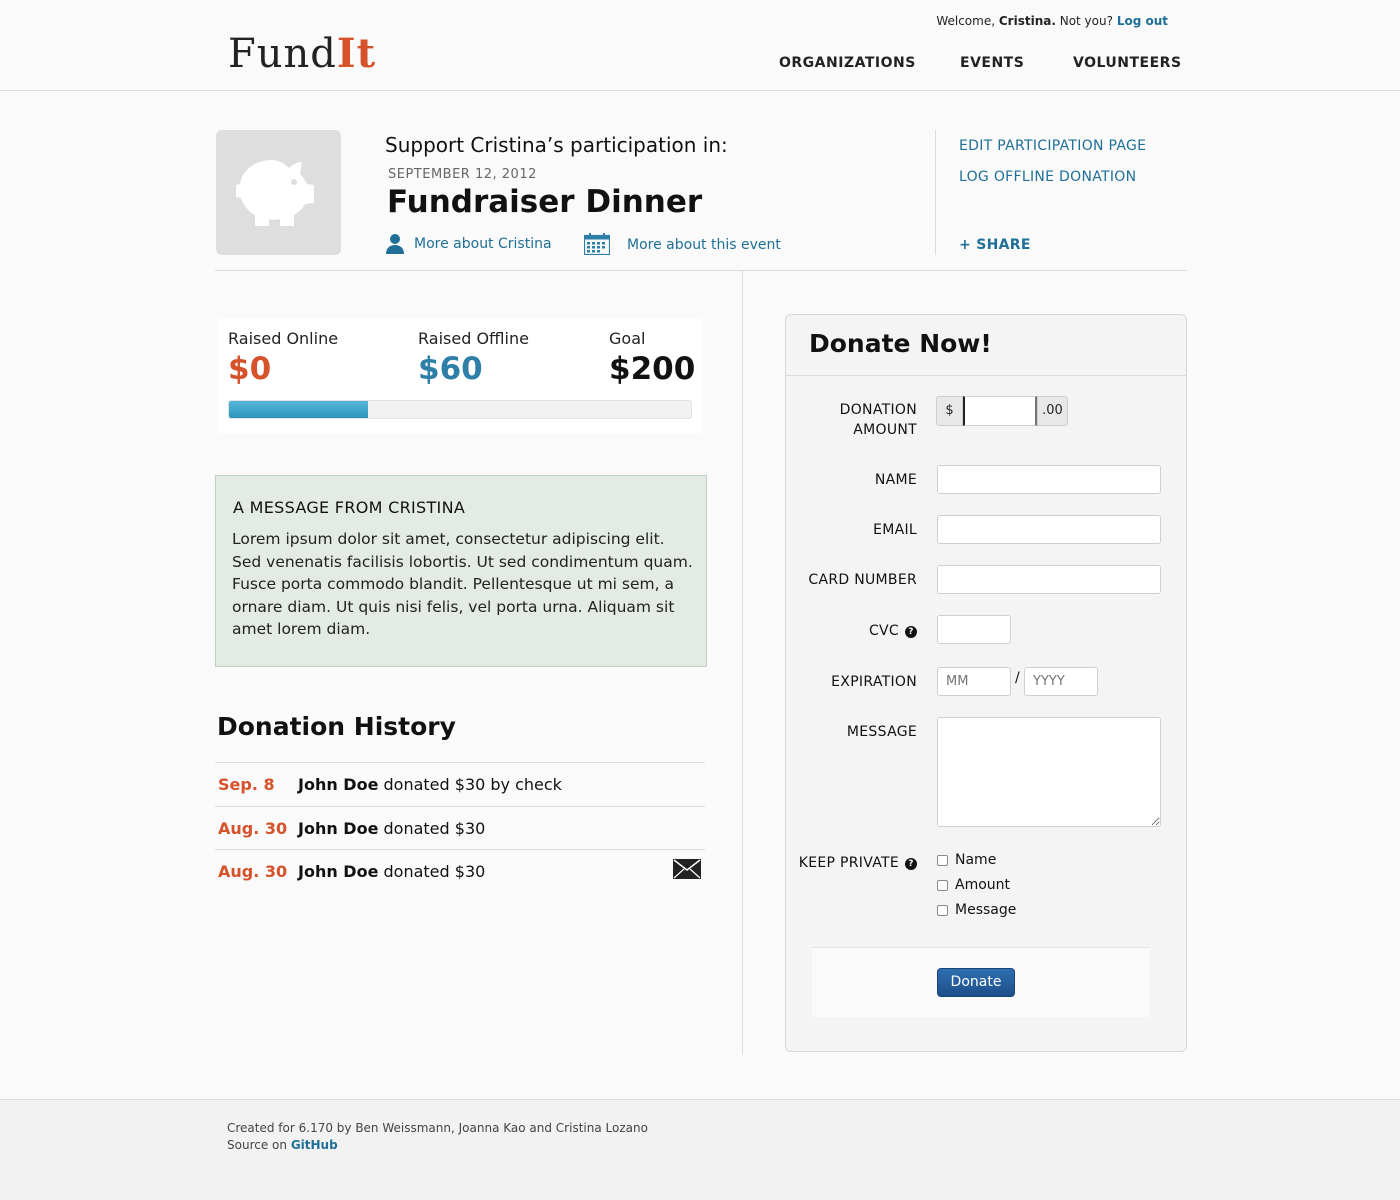 The image size is (1400, 1200). I want to click on section-divider, so click(701, 270).